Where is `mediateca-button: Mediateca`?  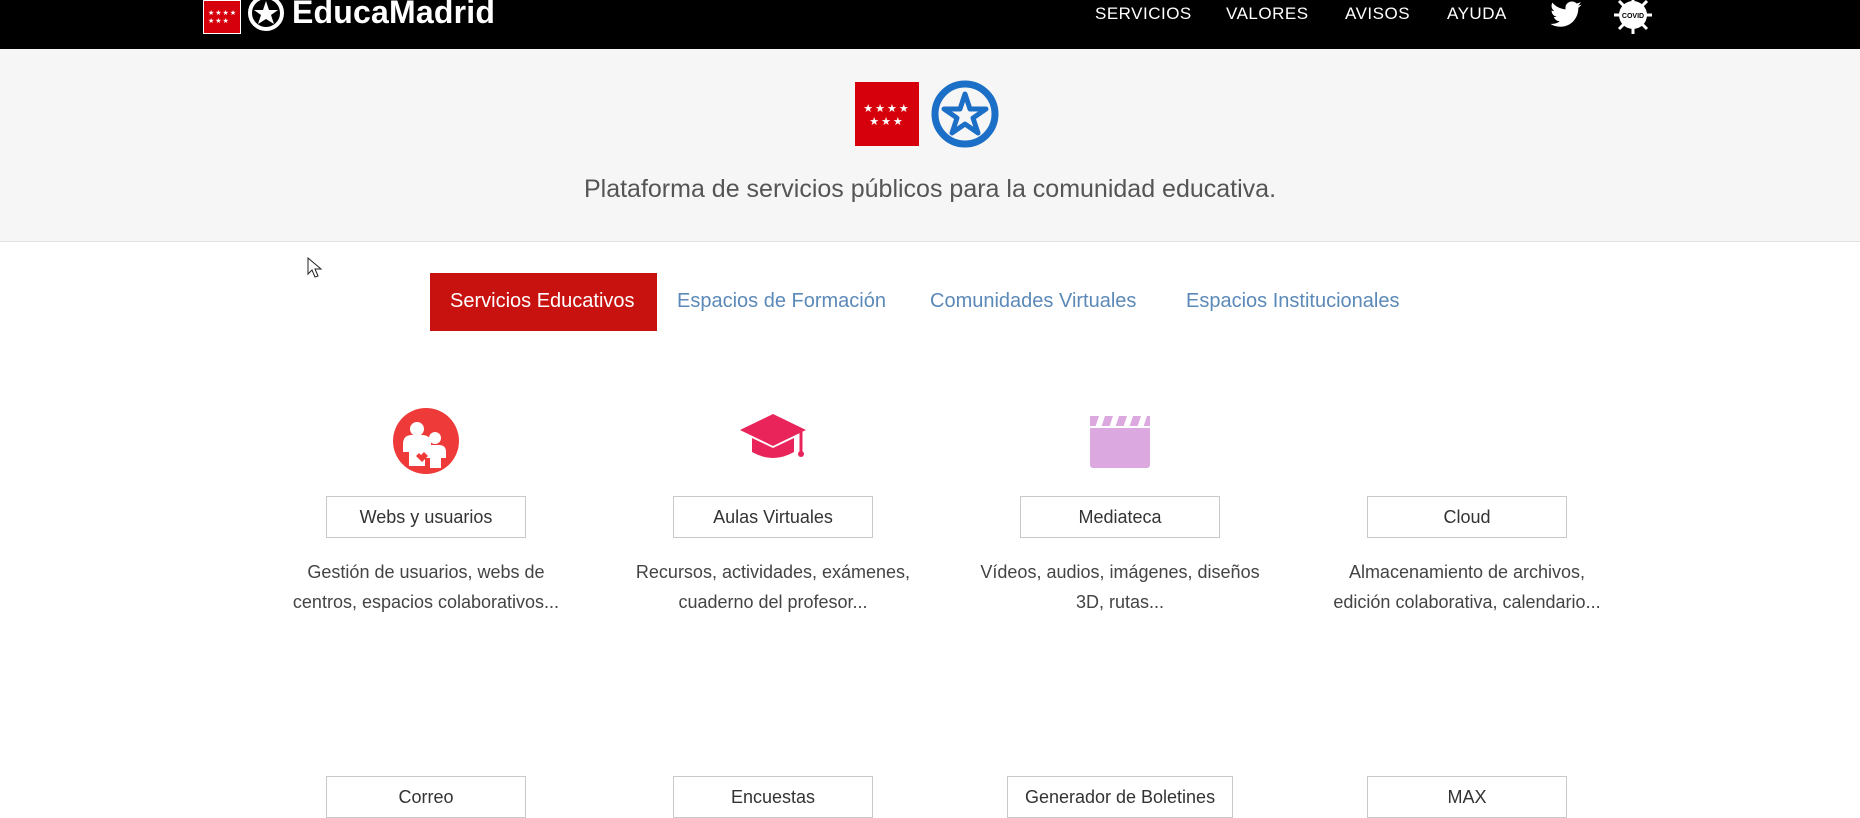
mediateca-button: Mediateca is located at coordinates (1120, 517).